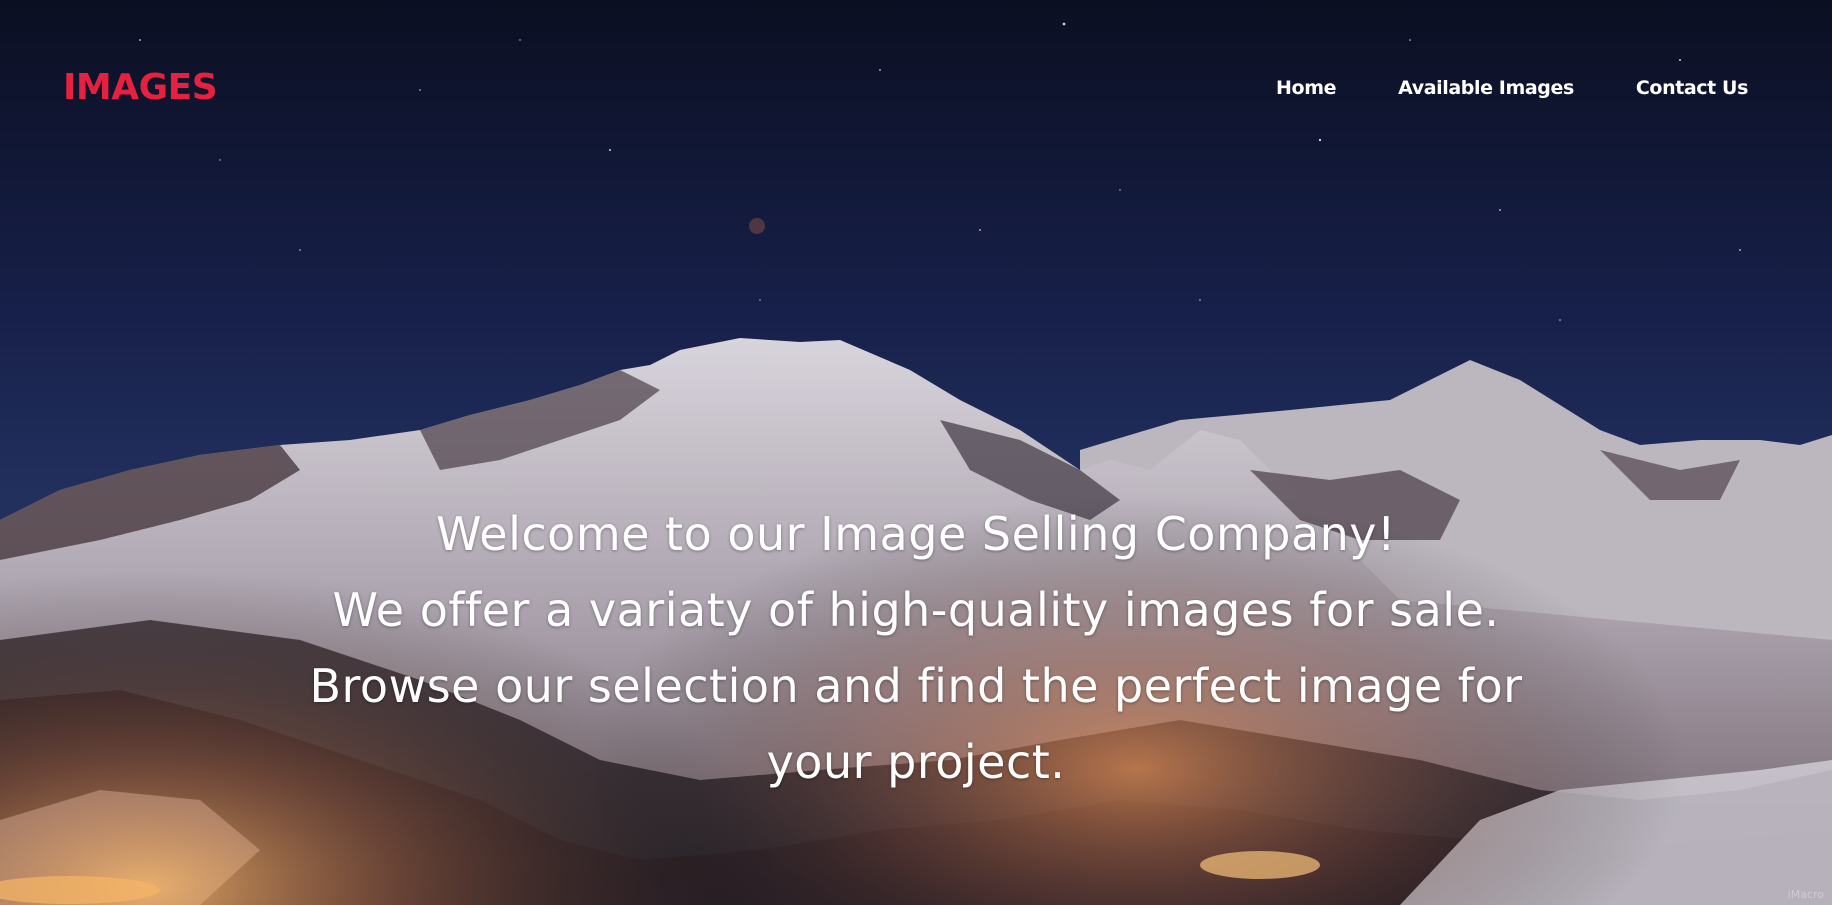  I want to click on corner-watermark: iMacro, so click(1805, 894).